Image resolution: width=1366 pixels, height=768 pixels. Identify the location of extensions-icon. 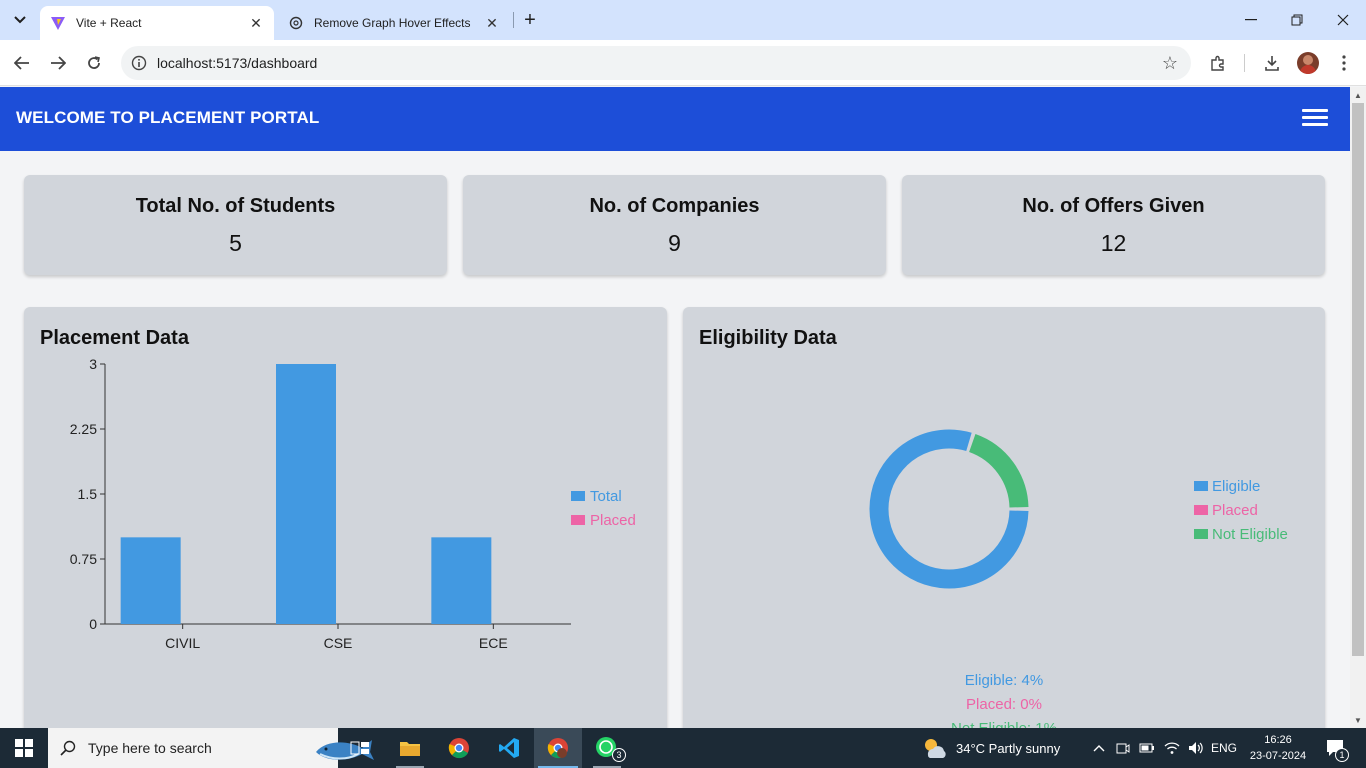
(1218, 63).